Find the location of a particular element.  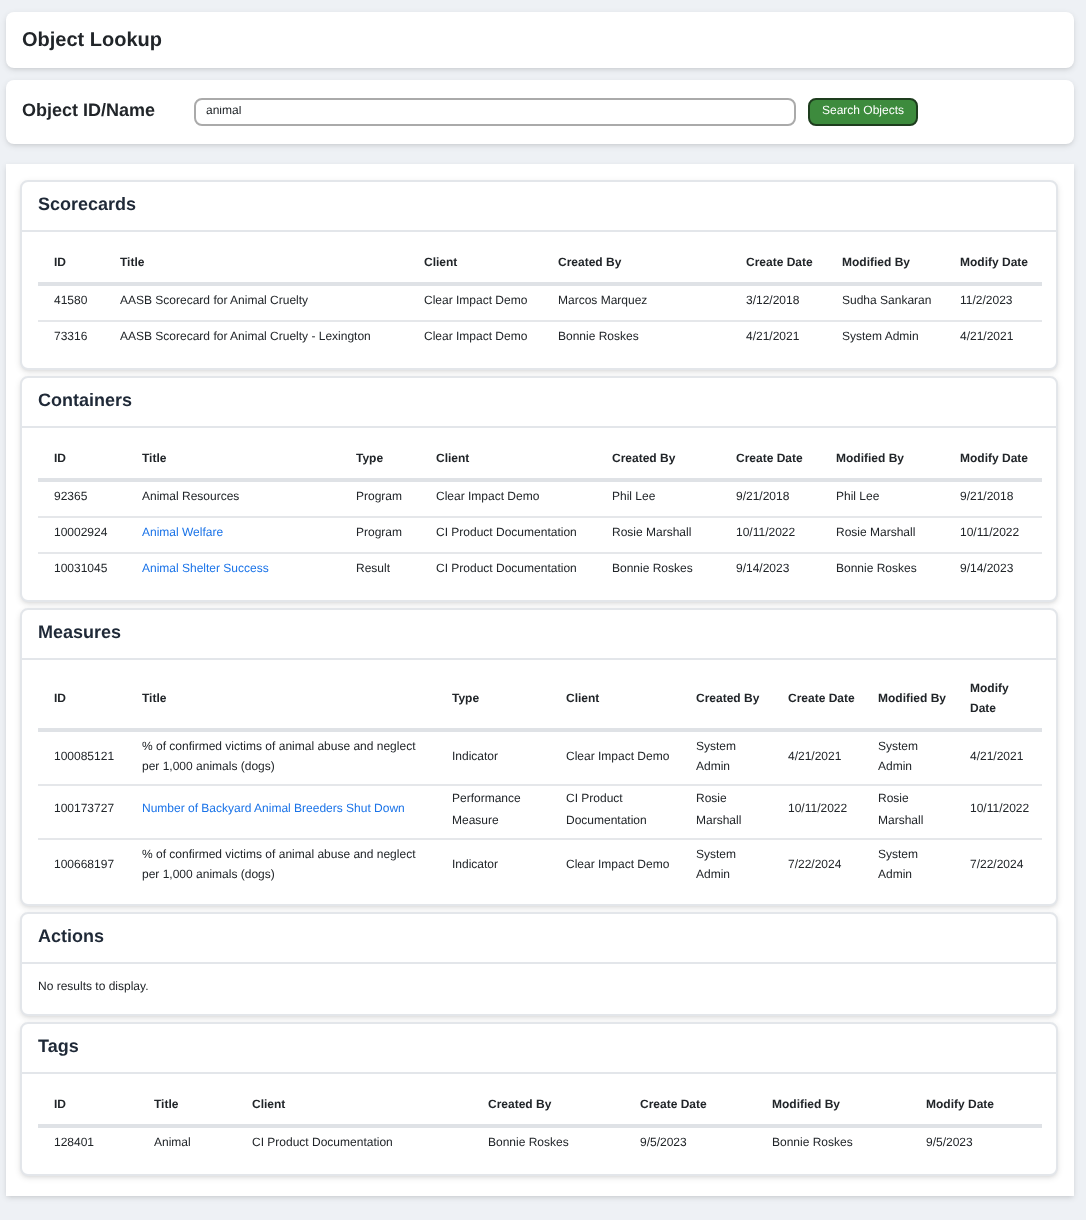

search-label: Object ID/Name is located at coordinates (90, 111).